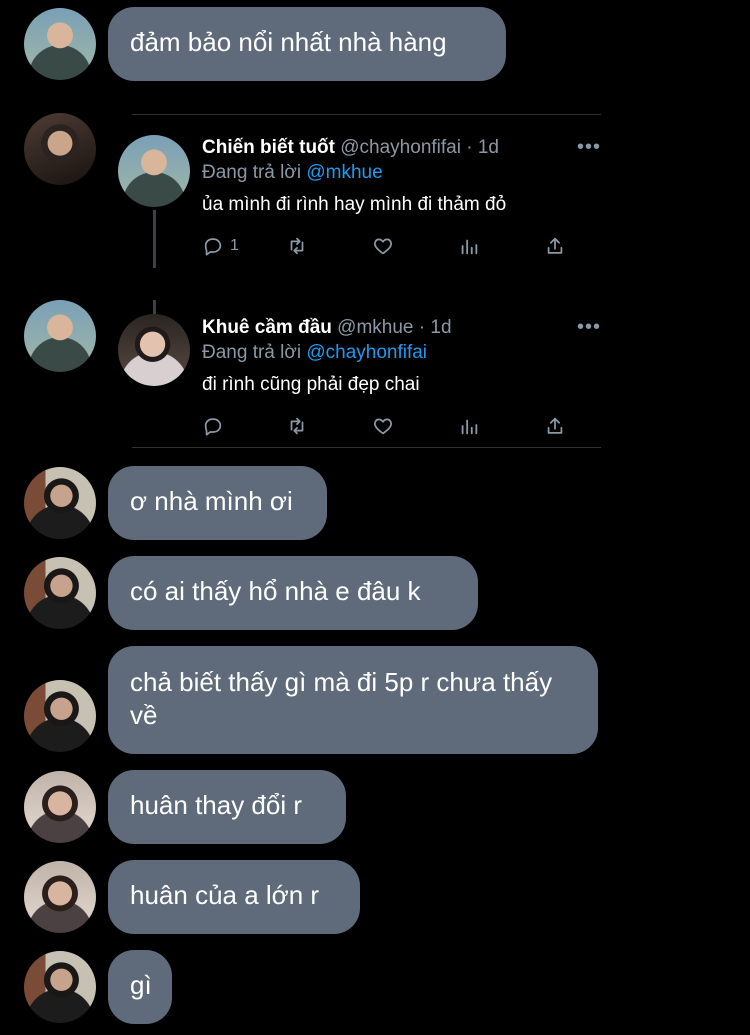  I want to click on message-bubble: huân thay đổi r, so click(227, 807).